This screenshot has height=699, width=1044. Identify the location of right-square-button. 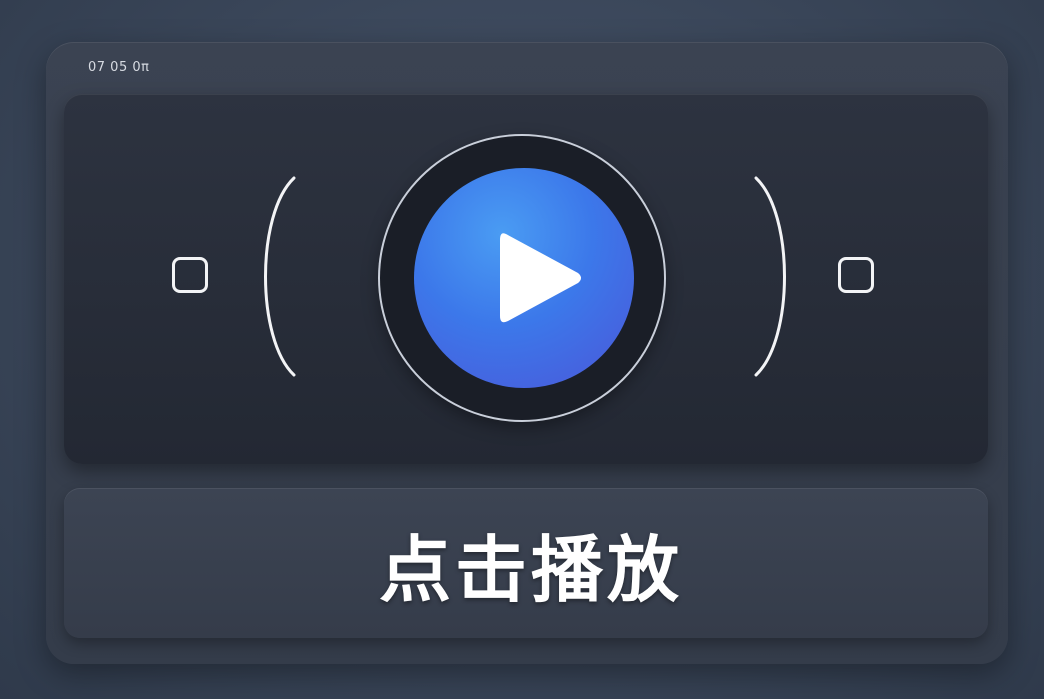
(856, 275).